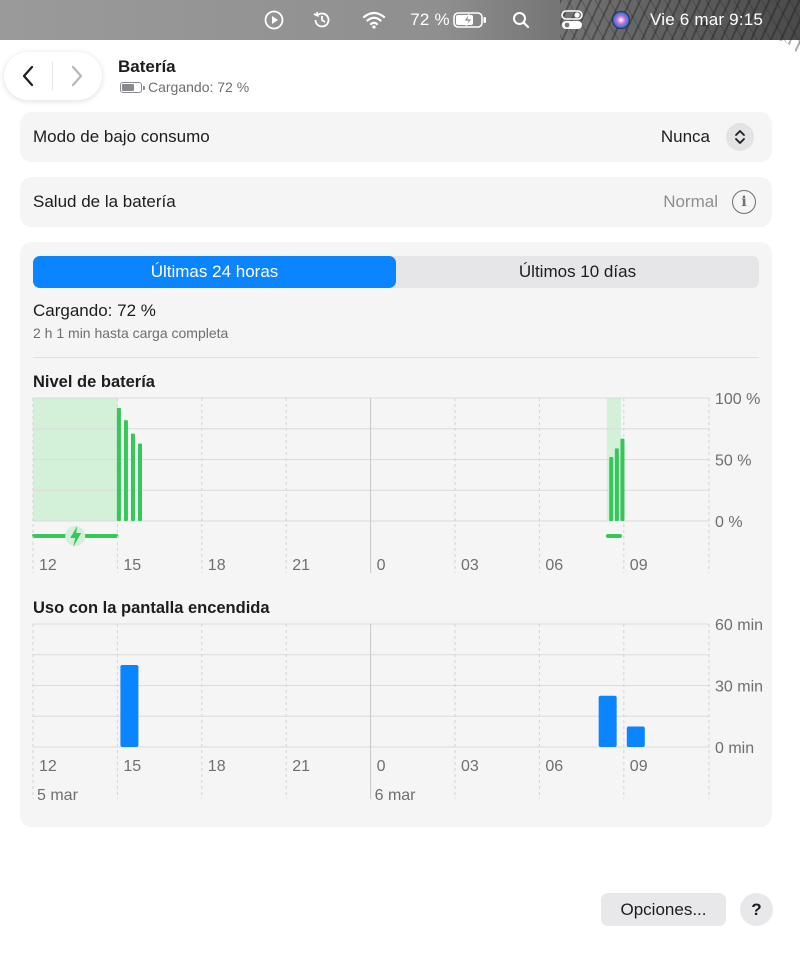  I want to click on battery-health-row: Salud de la batería Normal i, so click(396, 202).